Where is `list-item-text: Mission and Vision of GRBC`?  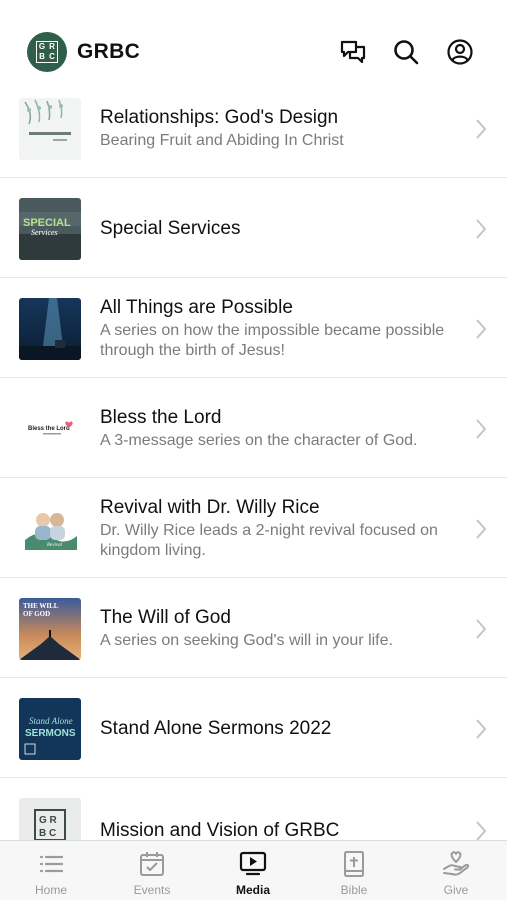
list-item-text: Mission and Vision of GRBC is located at coordinates (276, 829).